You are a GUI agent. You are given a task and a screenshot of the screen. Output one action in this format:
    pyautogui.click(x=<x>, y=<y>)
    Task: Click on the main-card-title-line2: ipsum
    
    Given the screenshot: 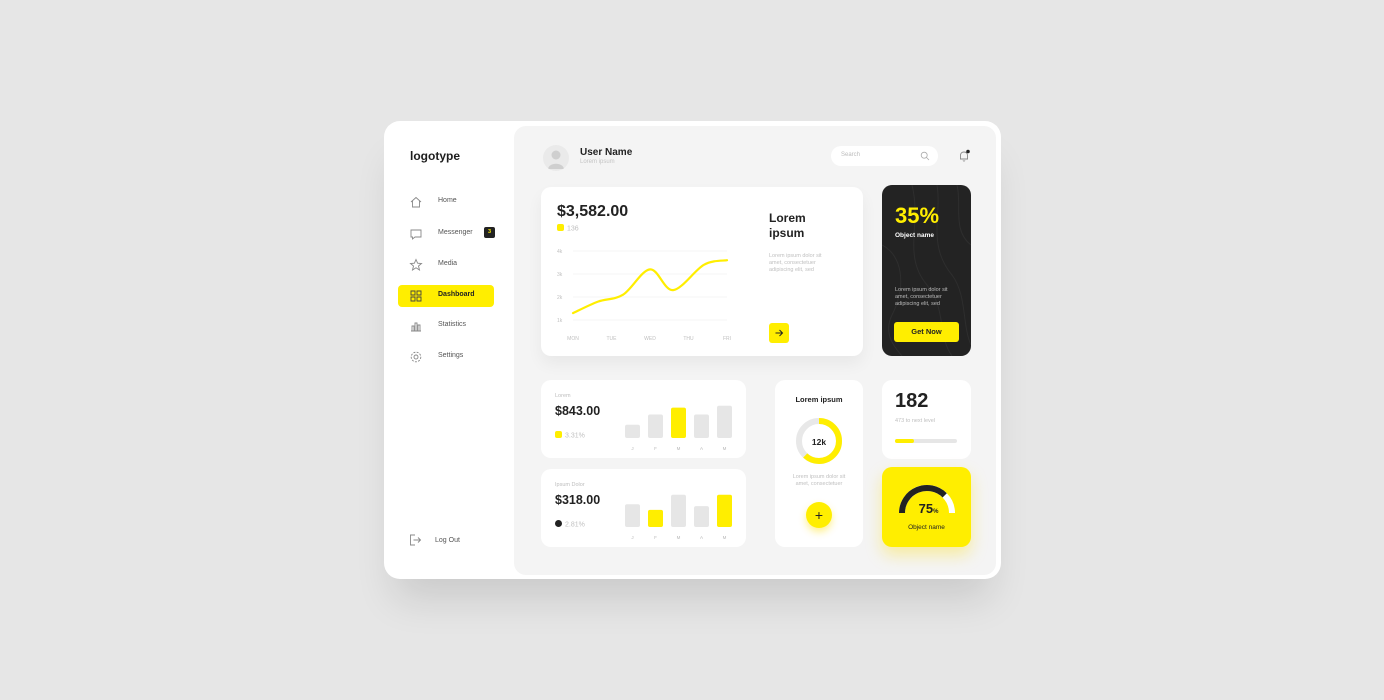 What is the action you would take?
    pyautogui.click(x=787, y=233)
    